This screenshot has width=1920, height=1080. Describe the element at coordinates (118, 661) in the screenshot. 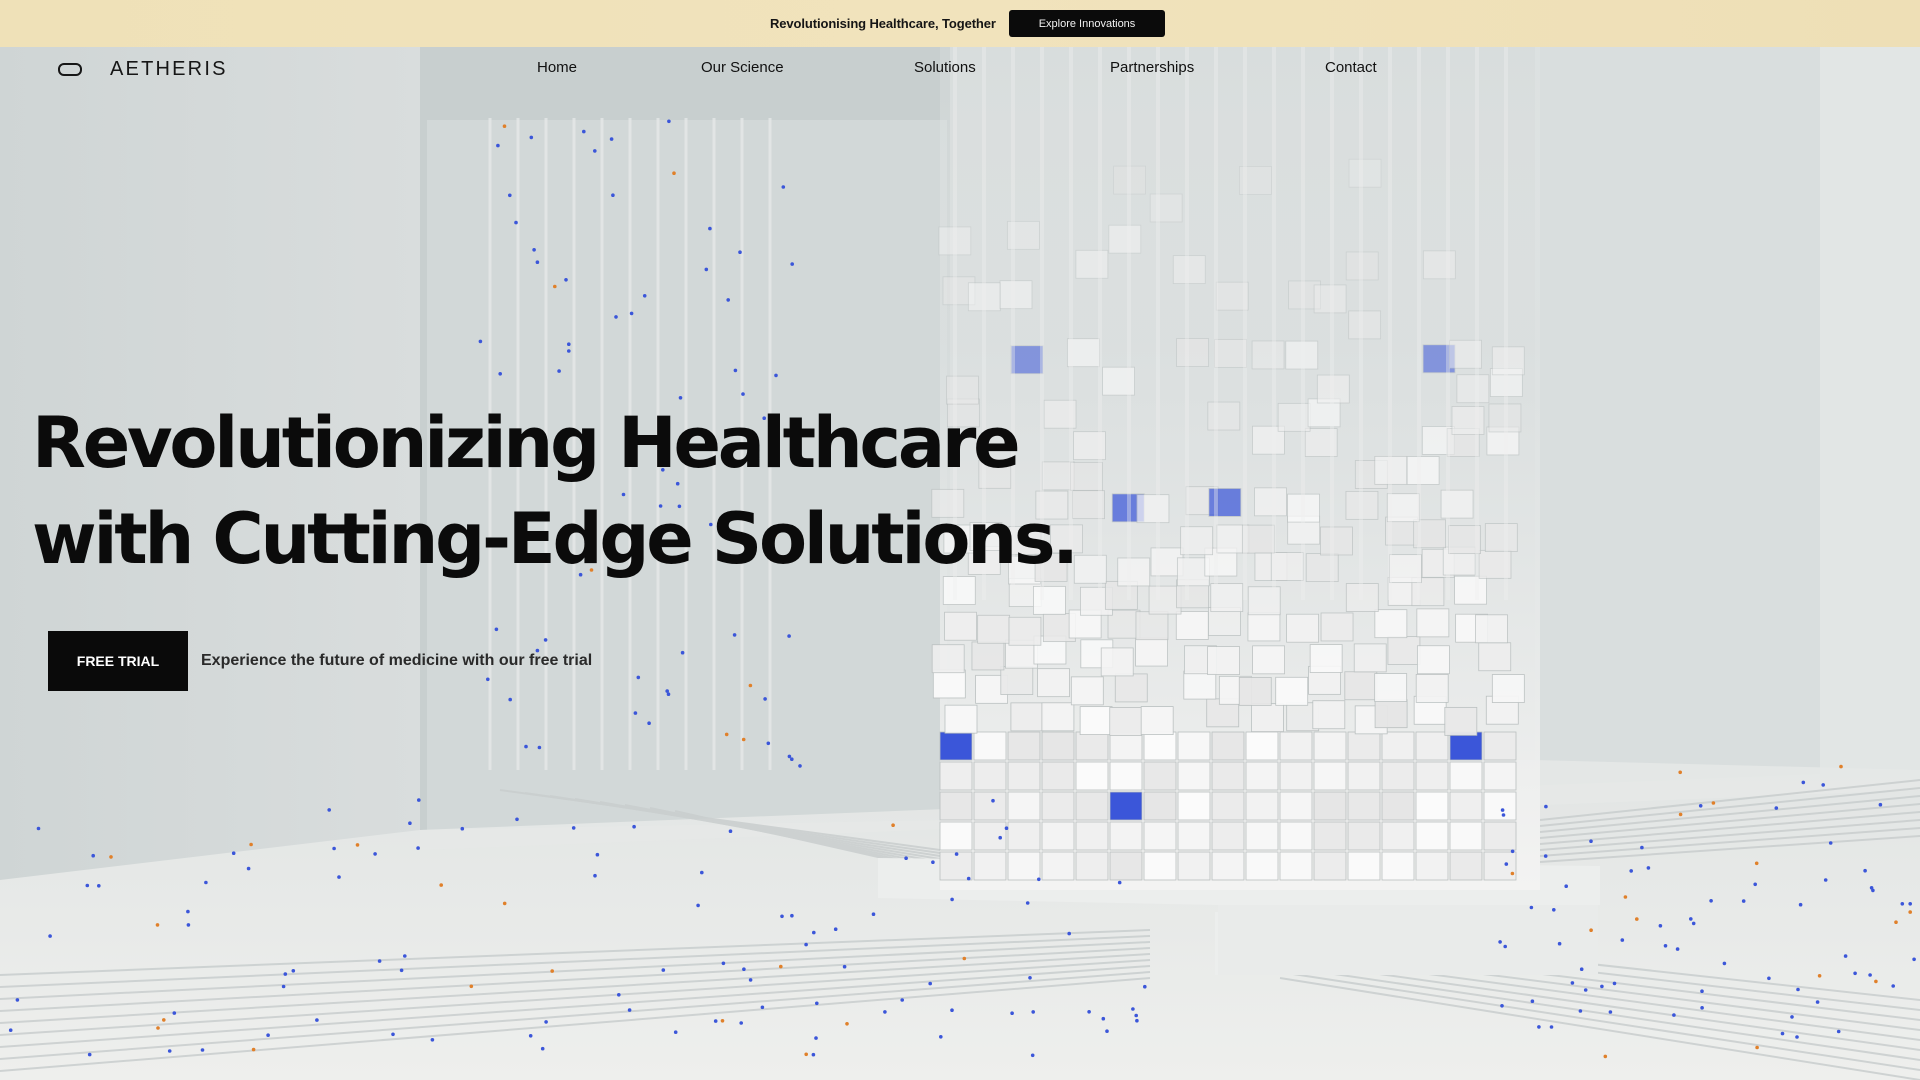

I see `free-trial-button: FREE TRIAL` at that location.